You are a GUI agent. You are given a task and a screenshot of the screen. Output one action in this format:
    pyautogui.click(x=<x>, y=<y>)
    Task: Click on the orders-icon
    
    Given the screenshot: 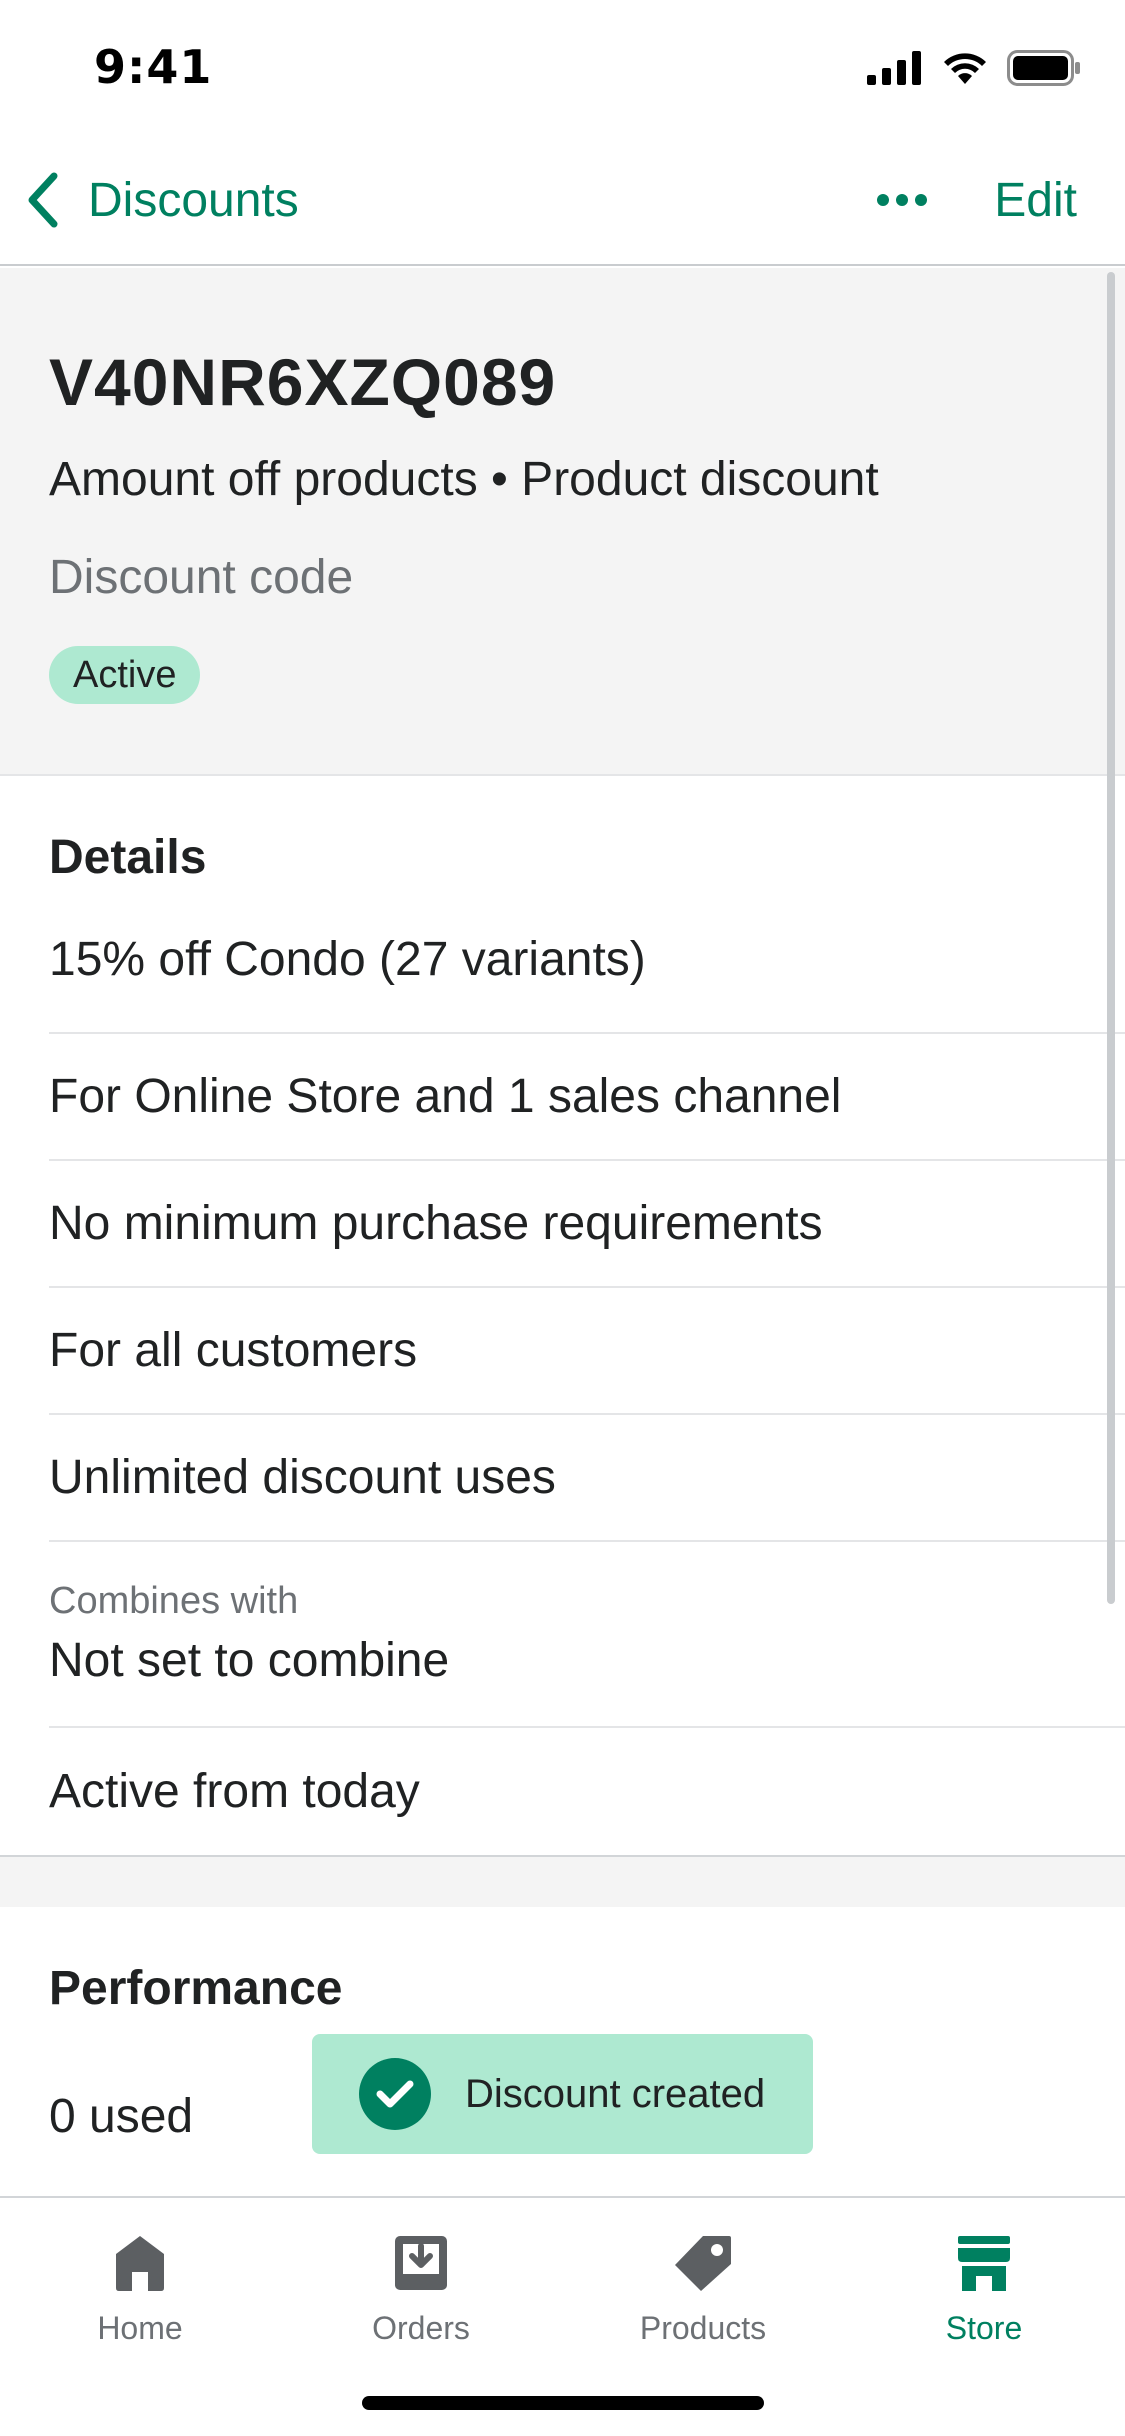 What is the action you would take?
    pyautogui.click(x=421, y=2263)
    